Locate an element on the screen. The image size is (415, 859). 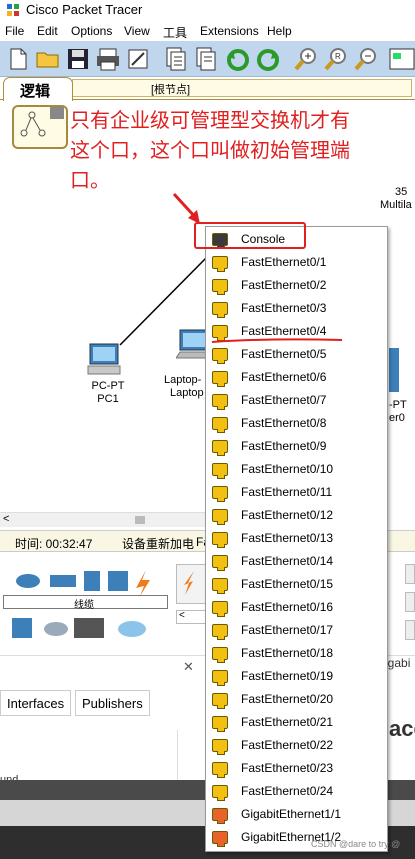
port-item: FastEthernet0/20 is located at coordinates (296, 699).